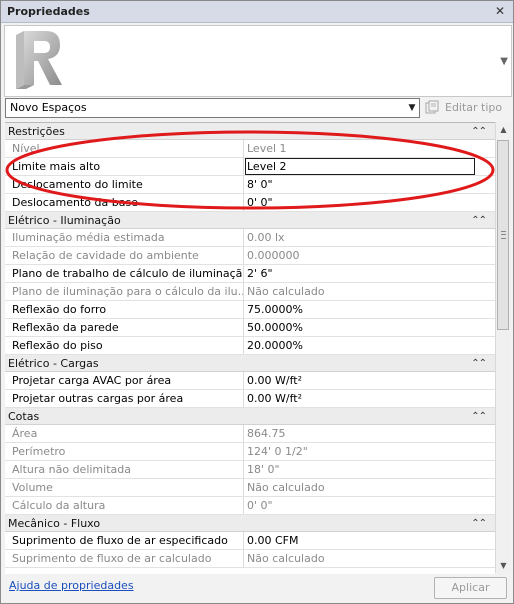  Describe the element at coordinates (48, 107) in the screenshot. I see `type-selector-value: Novo Espaços` at that location.